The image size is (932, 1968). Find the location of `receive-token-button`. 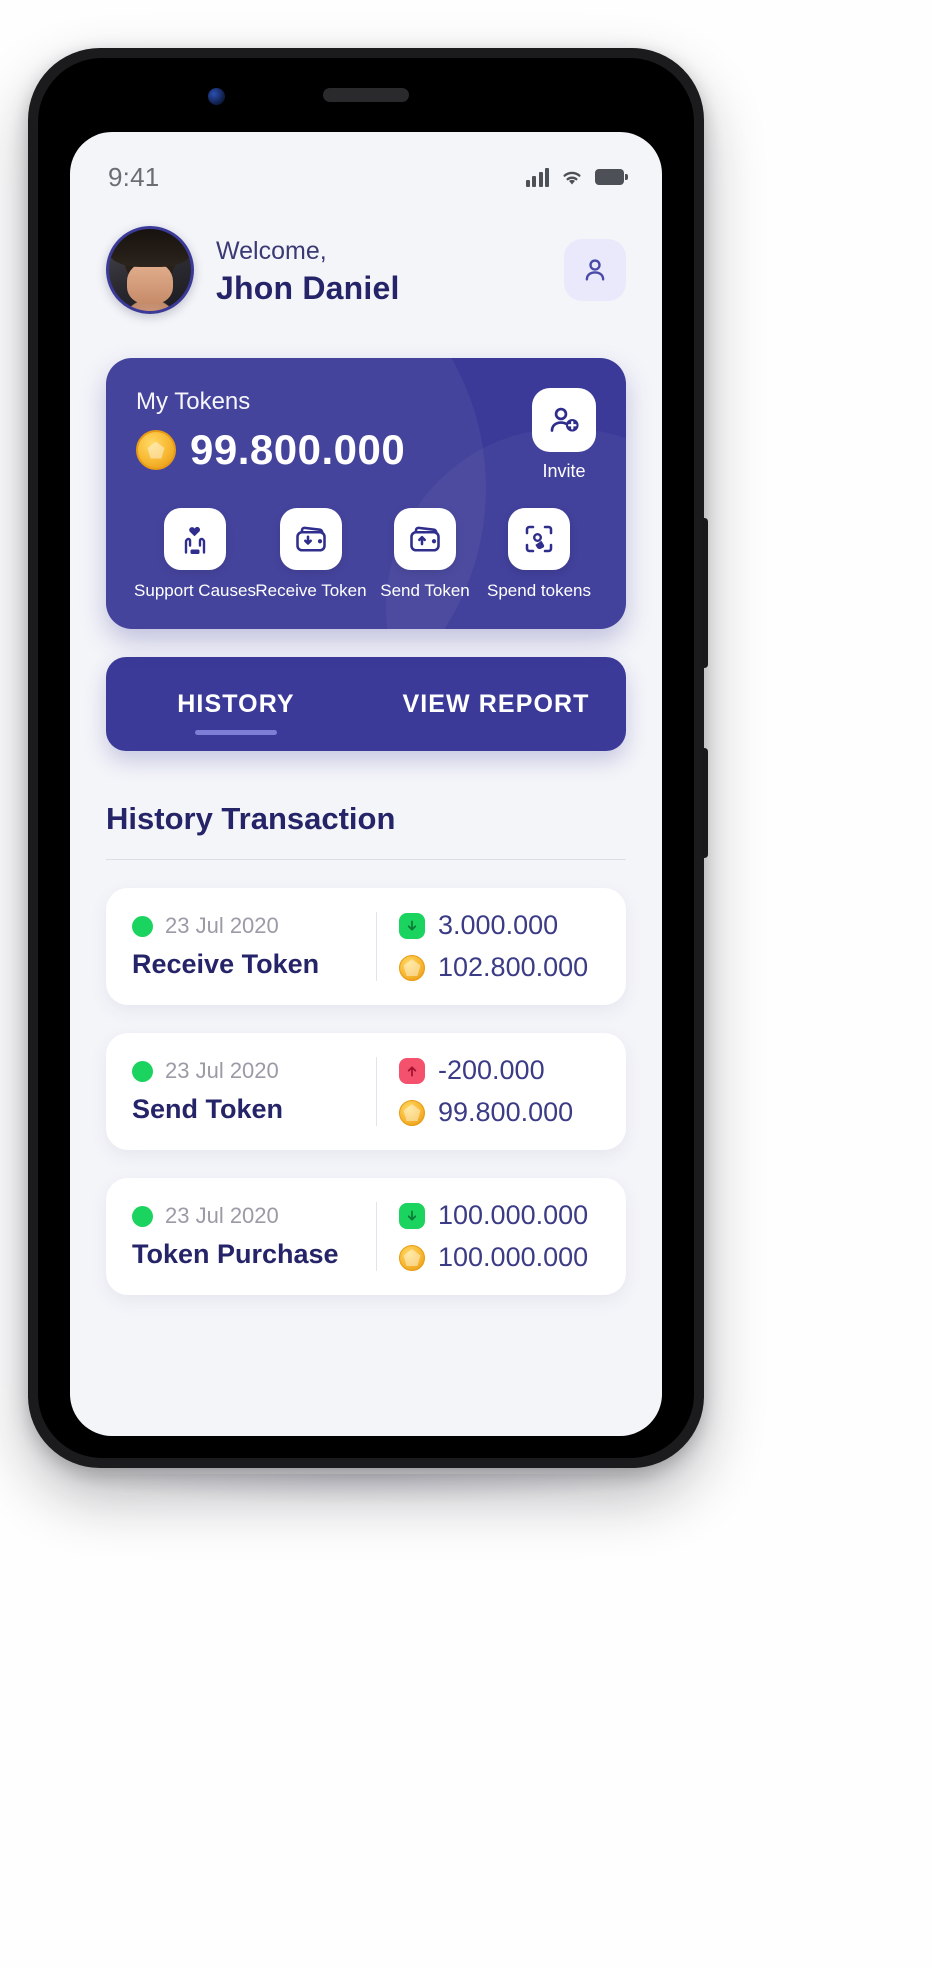

receive-token-button is located at coordinates (311, 539).